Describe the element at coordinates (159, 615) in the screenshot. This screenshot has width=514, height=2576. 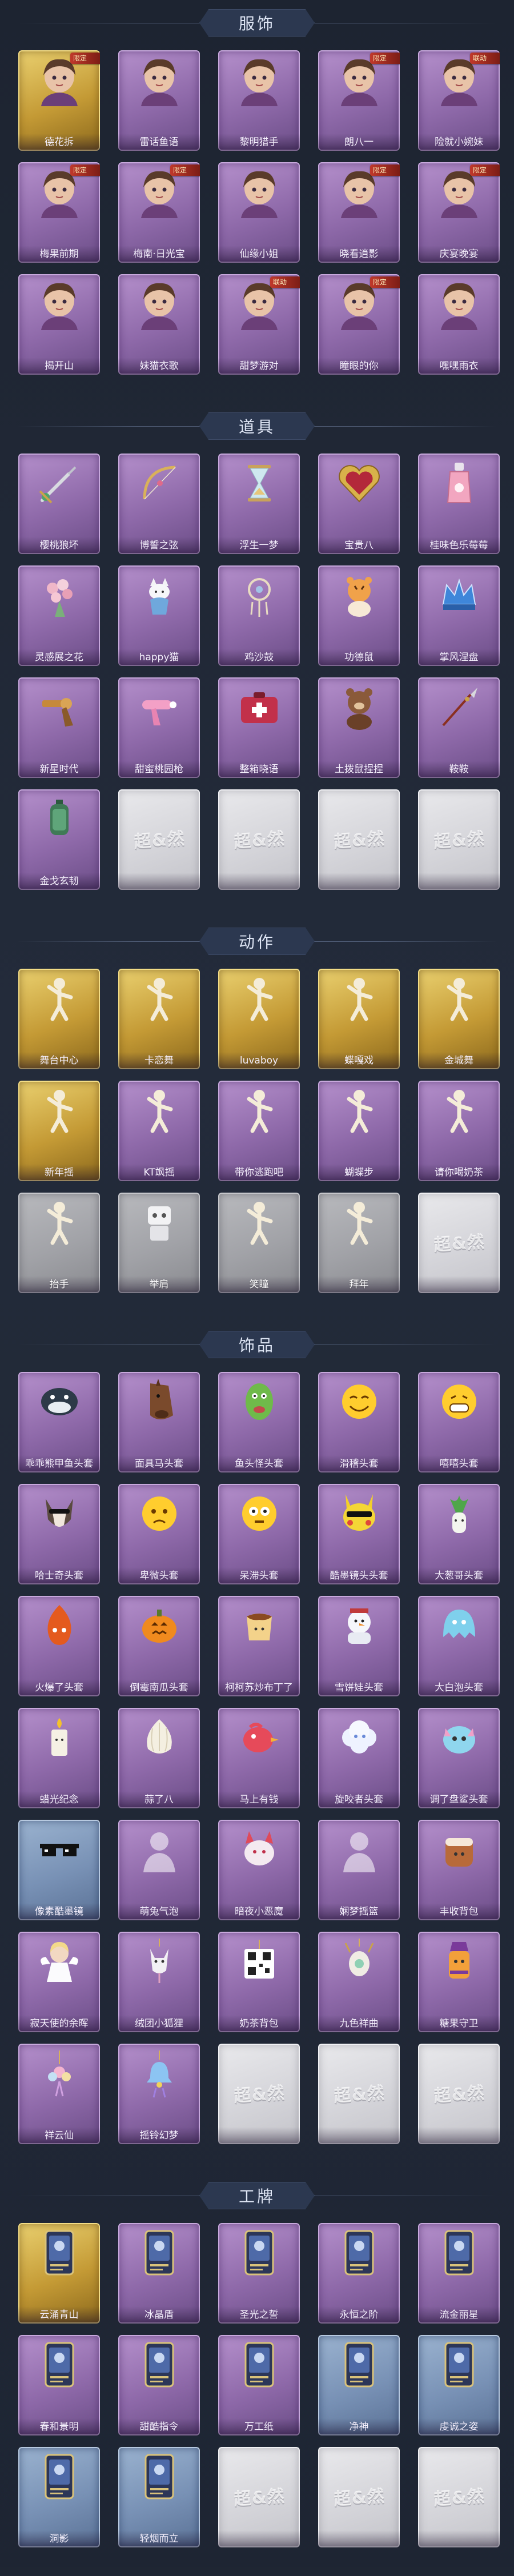
I see `item-card: happy猫` at that location.